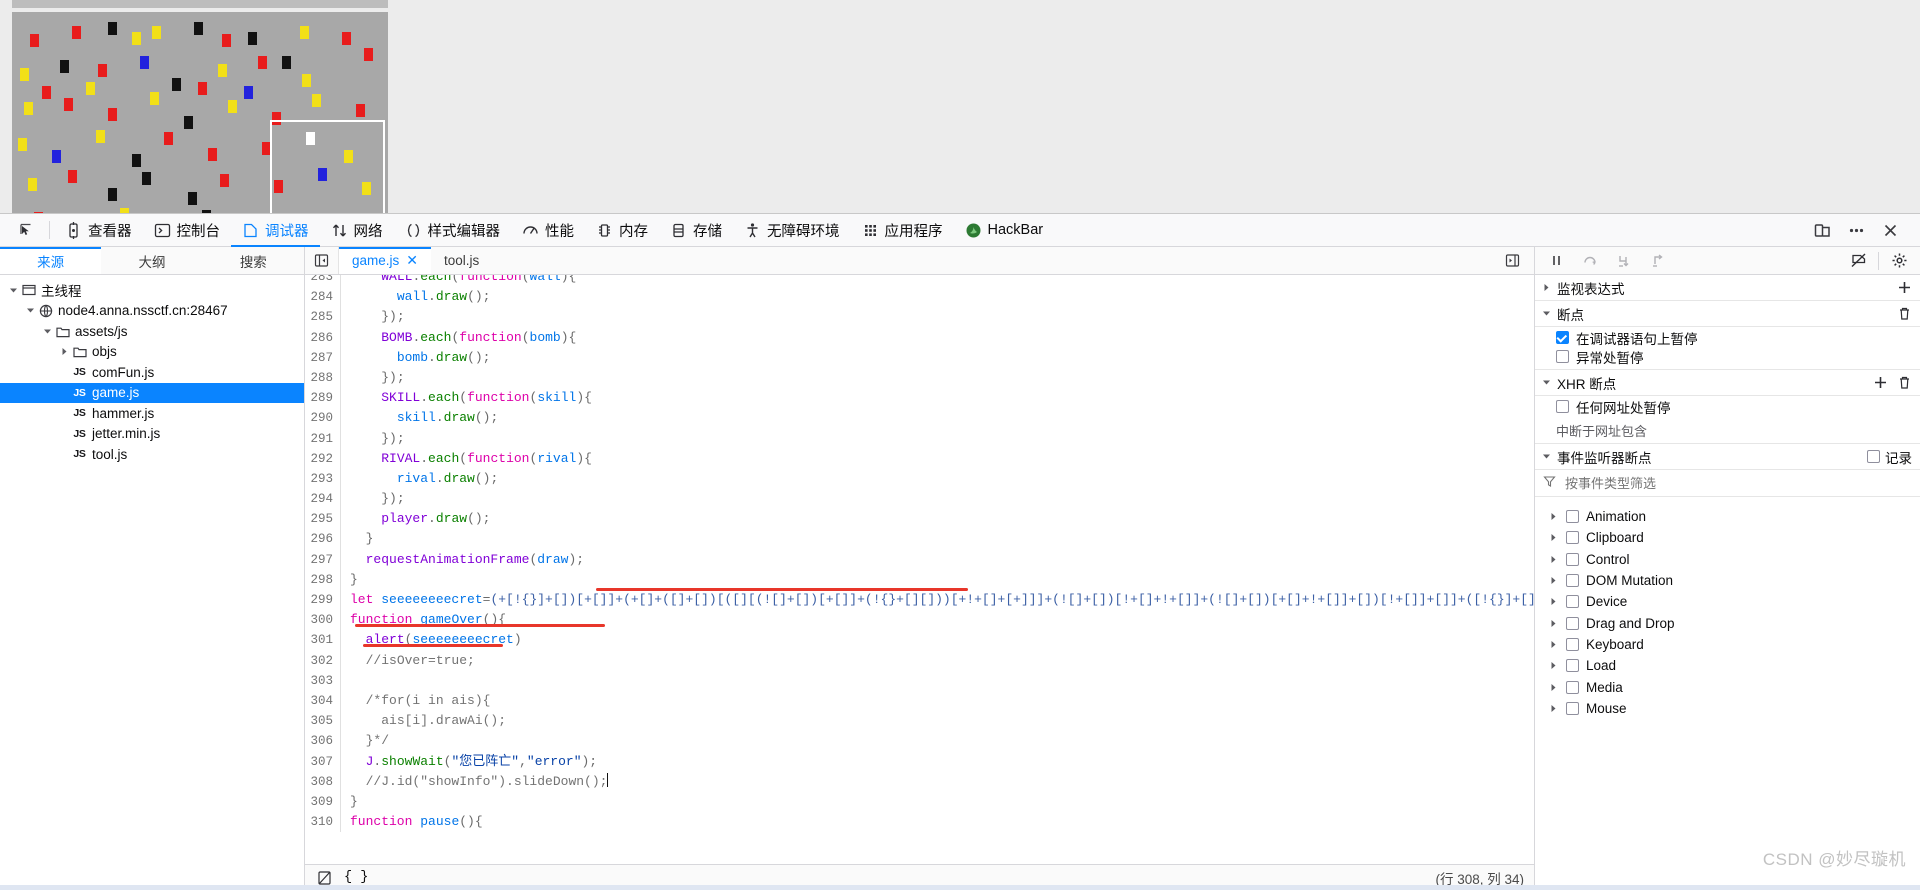  What do you see at coordinates (423, 721) in the screenshot?
I see `code-line-text: ais[i].drawAi();` at bounding box center [423, 721].